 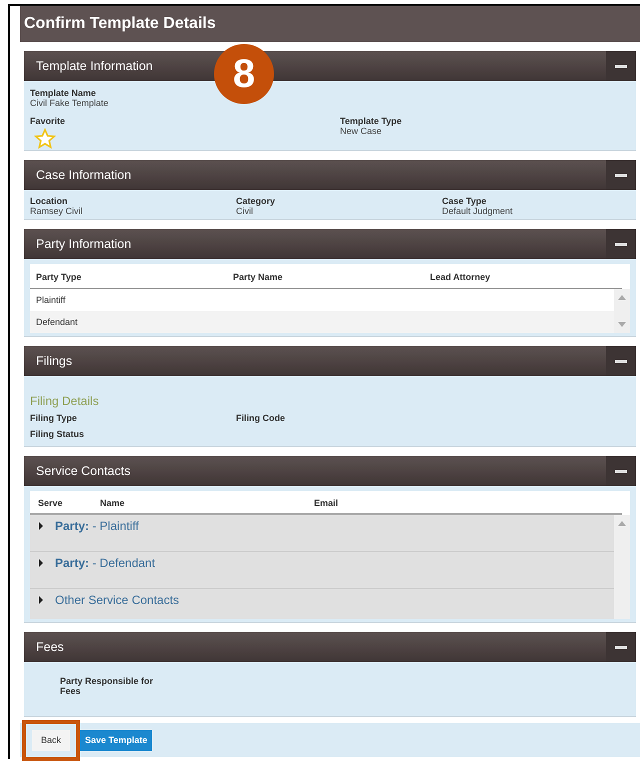 What do you see at coordinates (465, 201) in the screenshot?
I see `field-label: Case Type` at bounding box center [465, 201].